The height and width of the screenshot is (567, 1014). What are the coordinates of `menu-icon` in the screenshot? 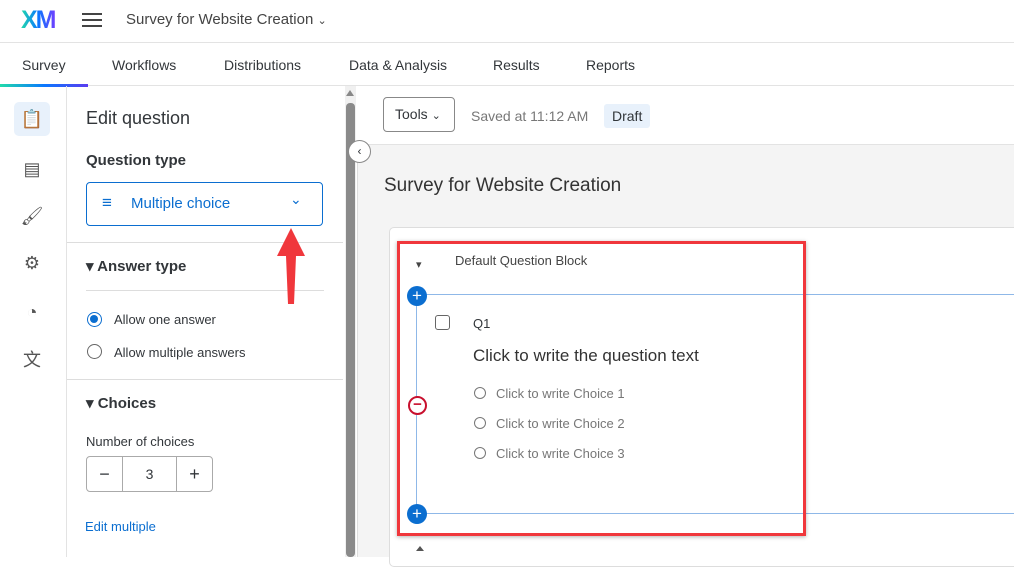 It's located at (92, 20).